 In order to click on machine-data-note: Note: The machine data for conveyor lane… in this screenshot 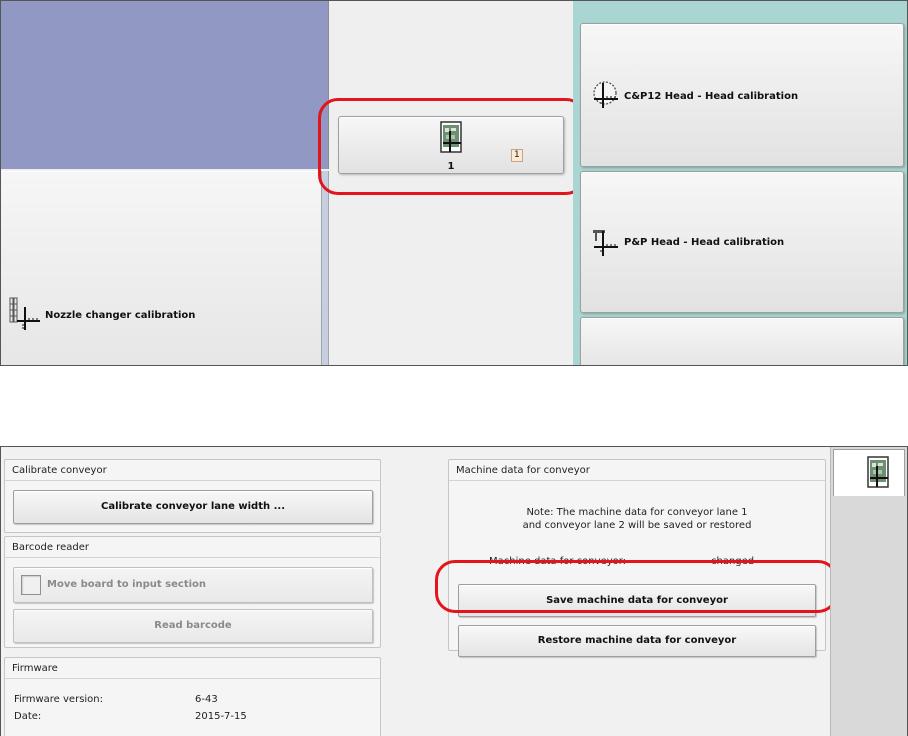, I will do `click(637, 519)`.